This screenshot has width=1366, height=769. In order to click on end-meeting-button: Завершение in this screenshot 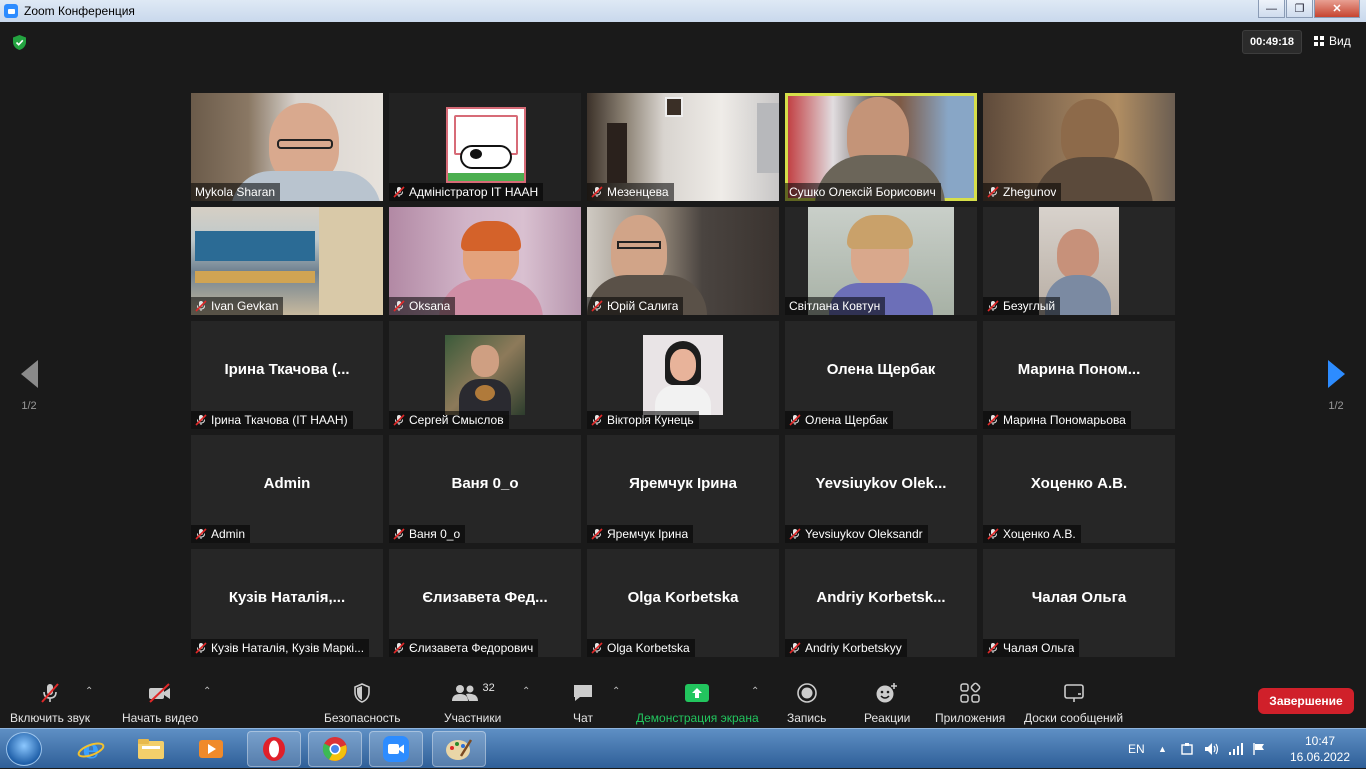, I will do `click(1306, 701)`.